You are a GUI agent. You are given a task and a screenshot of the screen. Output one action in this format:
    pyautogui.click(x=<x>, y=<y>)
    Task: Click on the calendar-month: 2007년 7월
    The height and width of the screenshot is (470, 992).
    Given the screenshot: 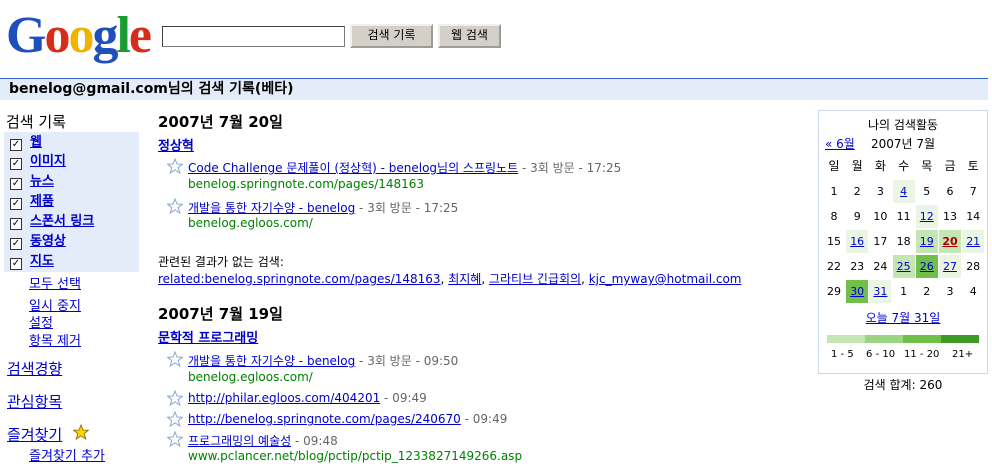 What is the action you would take?
    pyautogui.click(x=903, y=144)
    